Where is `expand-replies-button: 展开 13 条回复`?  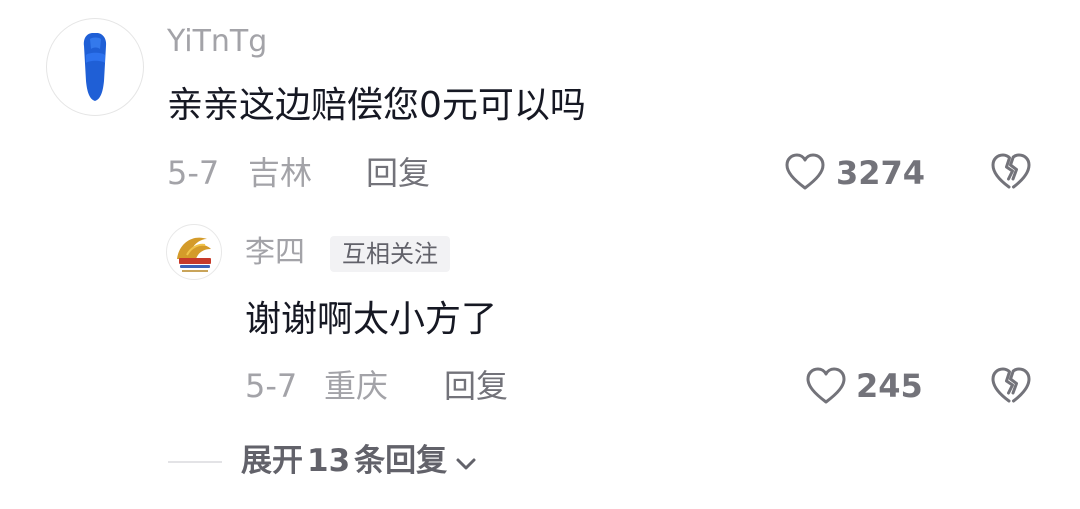 expand-replies-button: 展开 13 条回复 is located at coordinates (359, 461).